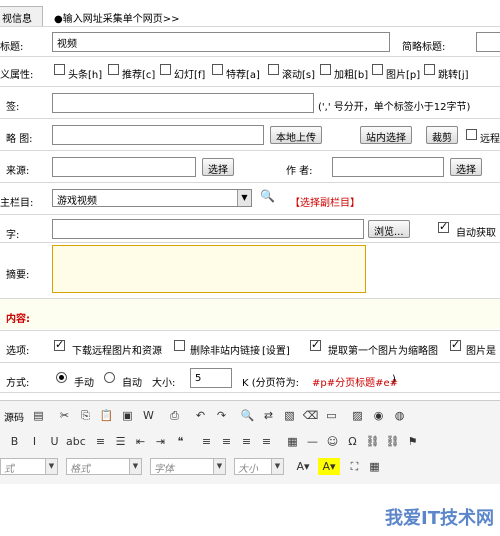 Image resolution: width=500 pixels, height=536 pixels. What do you see at coordinates (104, 466) in the screenshot?
I see `format-combo: 格式 ▼` at bounding box center [104, 466].